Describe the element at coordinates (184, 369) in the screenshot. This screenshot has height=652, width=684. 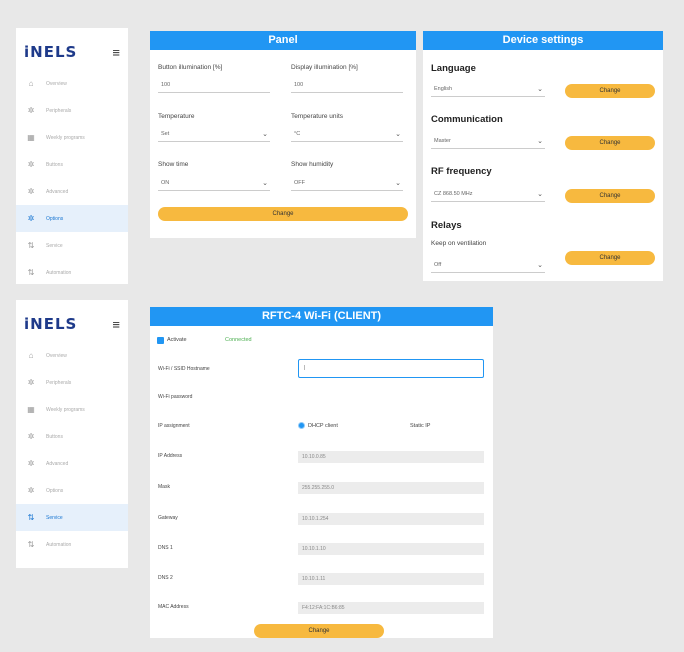
I see `ssid-label: Wi-Fi / SSID Hostname` at that location.